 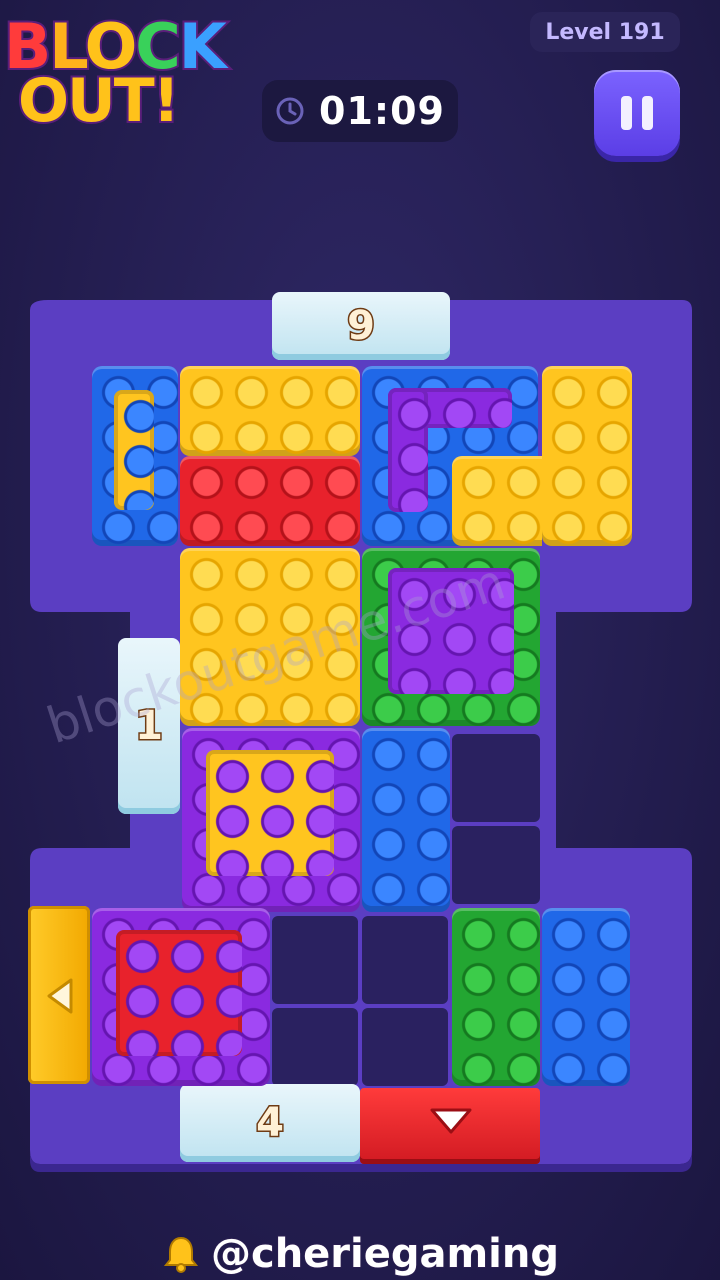 I want to click on channel-handle: @cheriegaming, so click(x=385, y=1254).